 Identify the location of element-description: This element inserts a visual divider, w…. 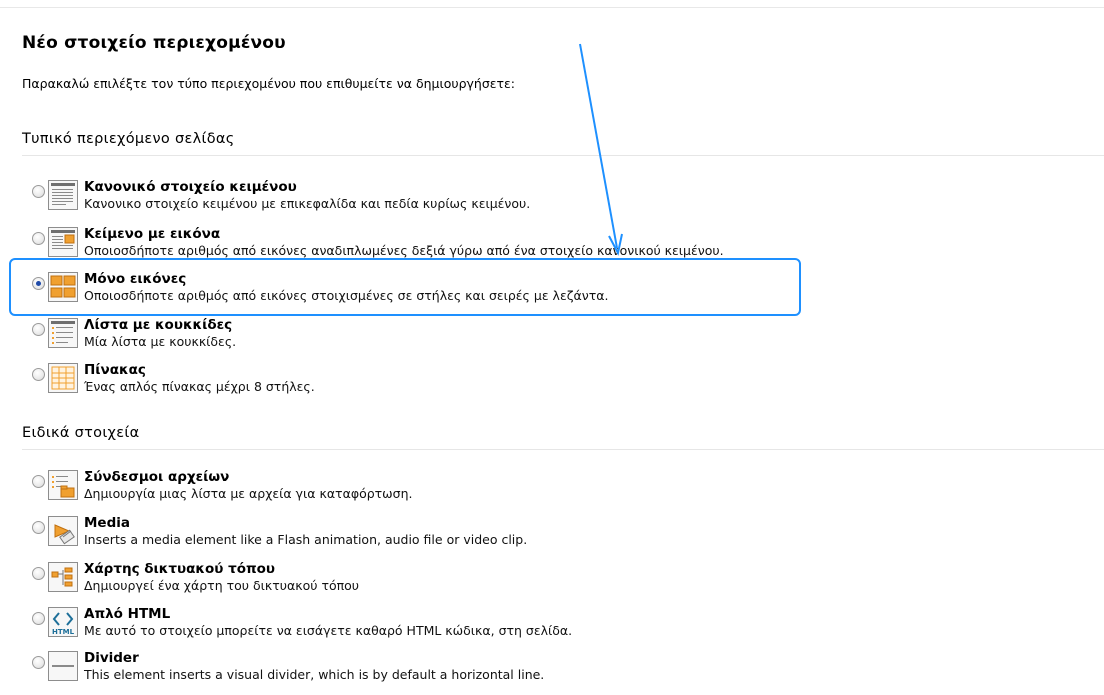
(314, 674).